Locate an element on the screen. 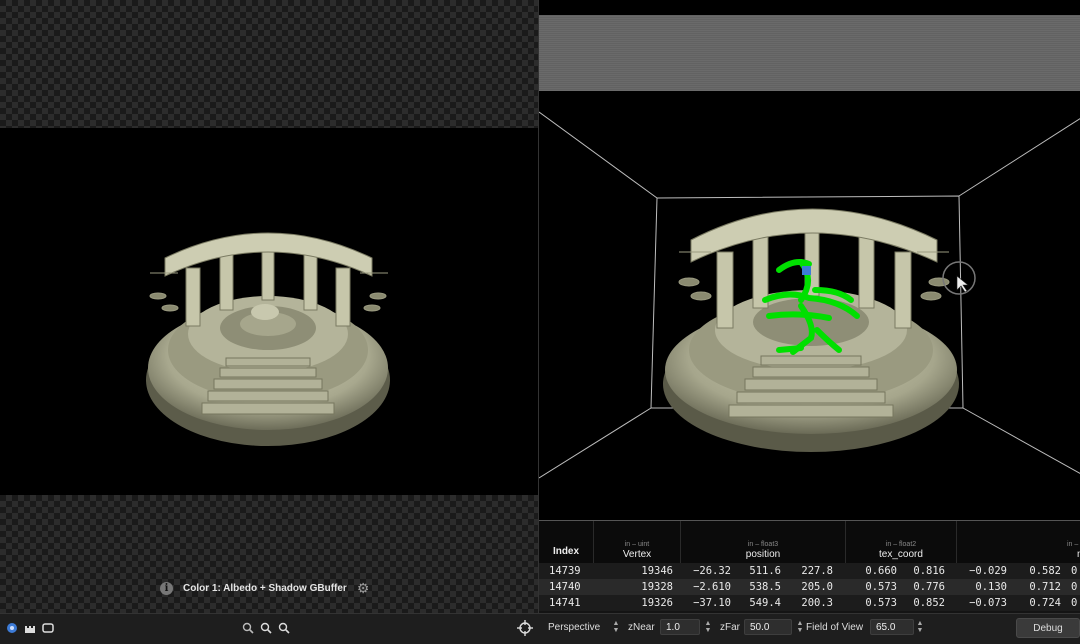  znear-label: zNear is located at coordinates (641, 627).